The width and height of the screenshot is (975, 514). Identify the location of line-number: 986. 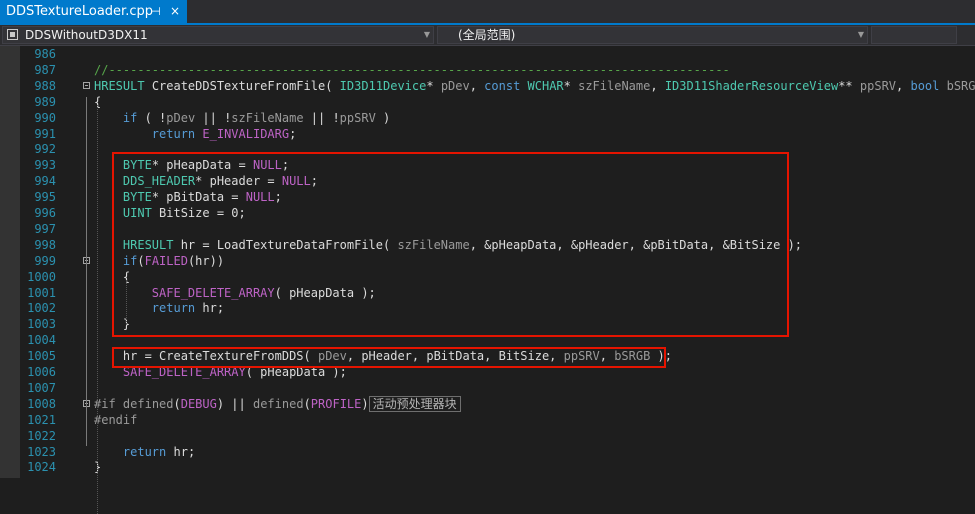
(45, 54).